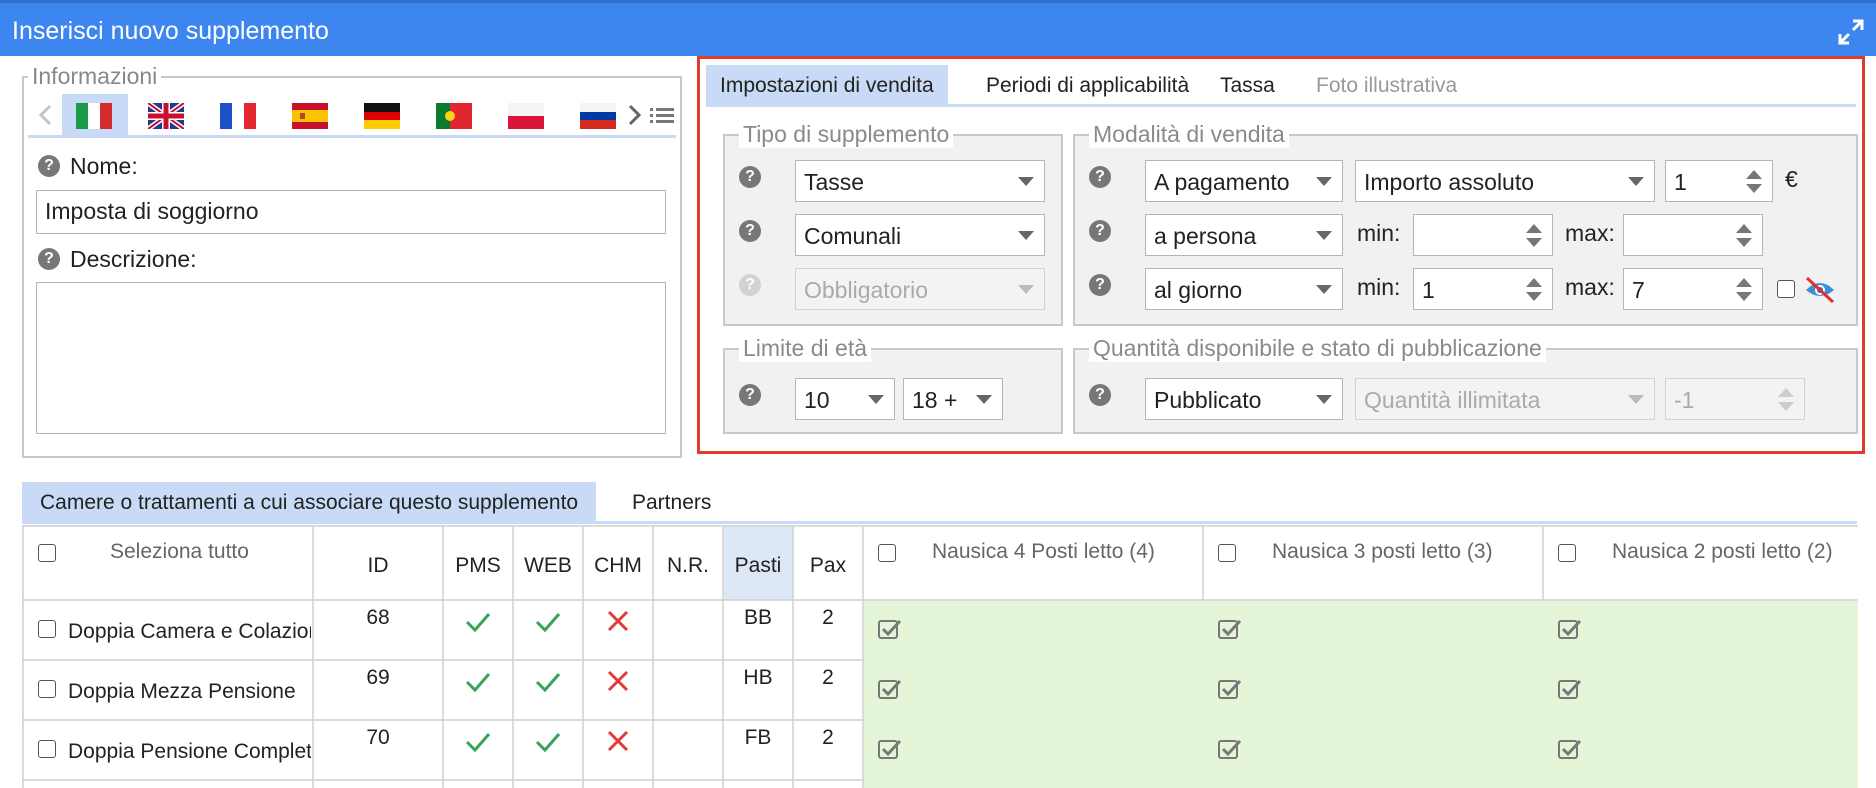 The width and height of the screenshot is (1876, 788). Describe the element at coordinates (828, 565) in the screenshot. I see `header-pax: Pax` at that location.